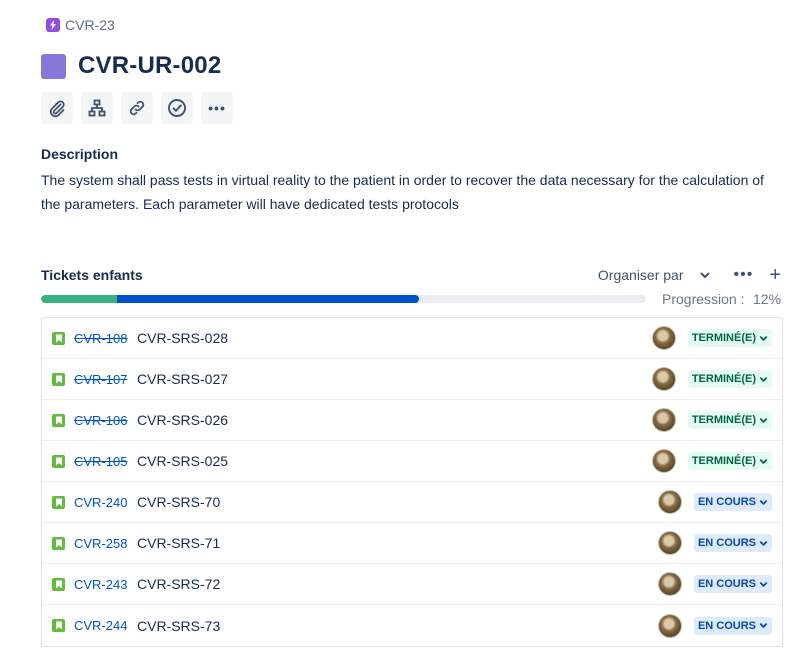  Describe the element at coordinates (412, 625) in the screenshot. I see `child-issue-row: CVR-244 CVR-SRS-73 EN COURS` at that location.